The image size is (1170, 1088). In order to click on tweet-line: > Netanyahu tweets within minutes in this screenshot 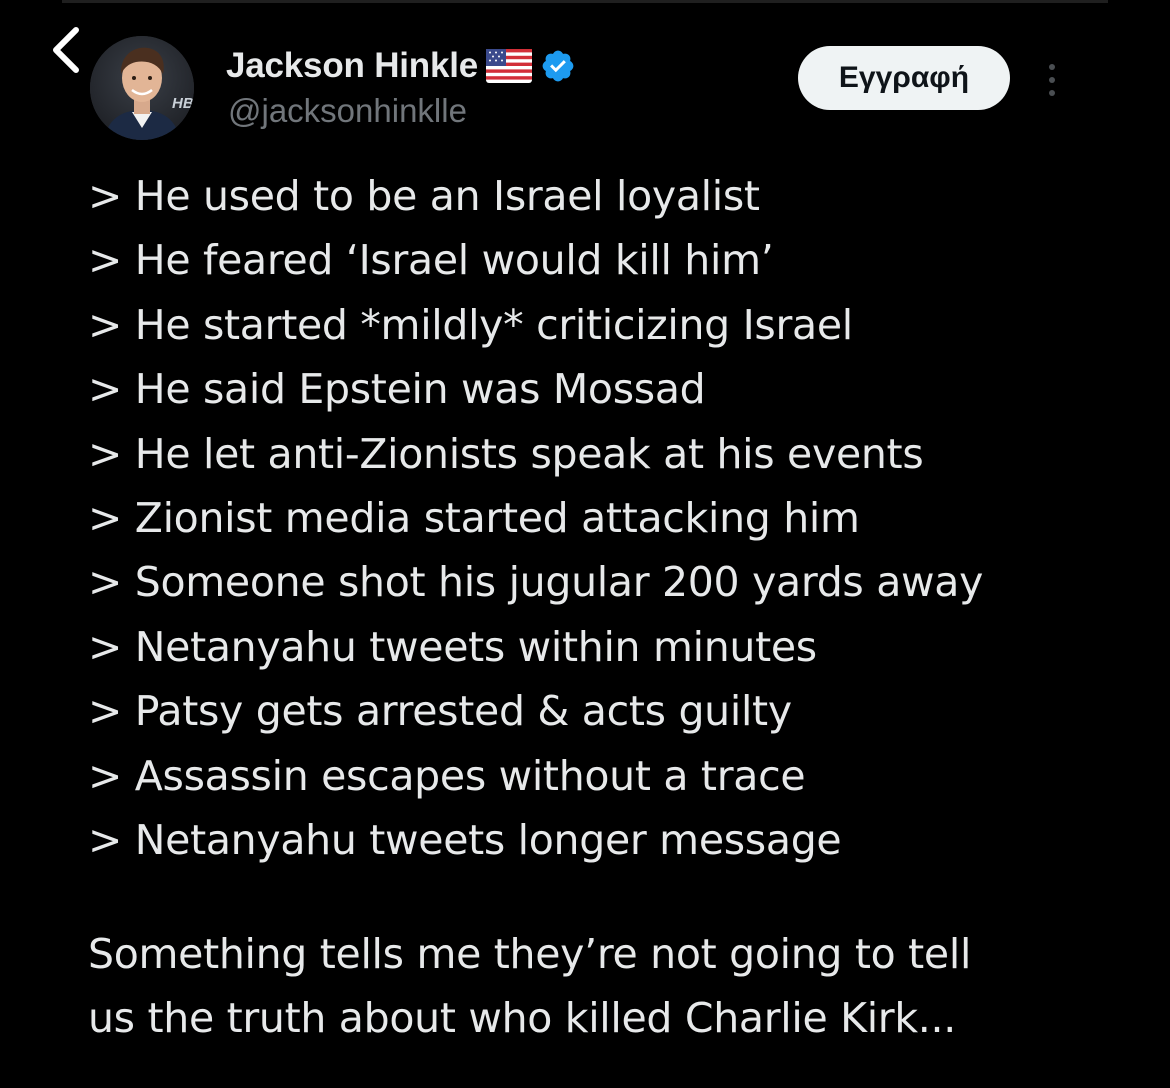, I will do `click(452, 646)`.